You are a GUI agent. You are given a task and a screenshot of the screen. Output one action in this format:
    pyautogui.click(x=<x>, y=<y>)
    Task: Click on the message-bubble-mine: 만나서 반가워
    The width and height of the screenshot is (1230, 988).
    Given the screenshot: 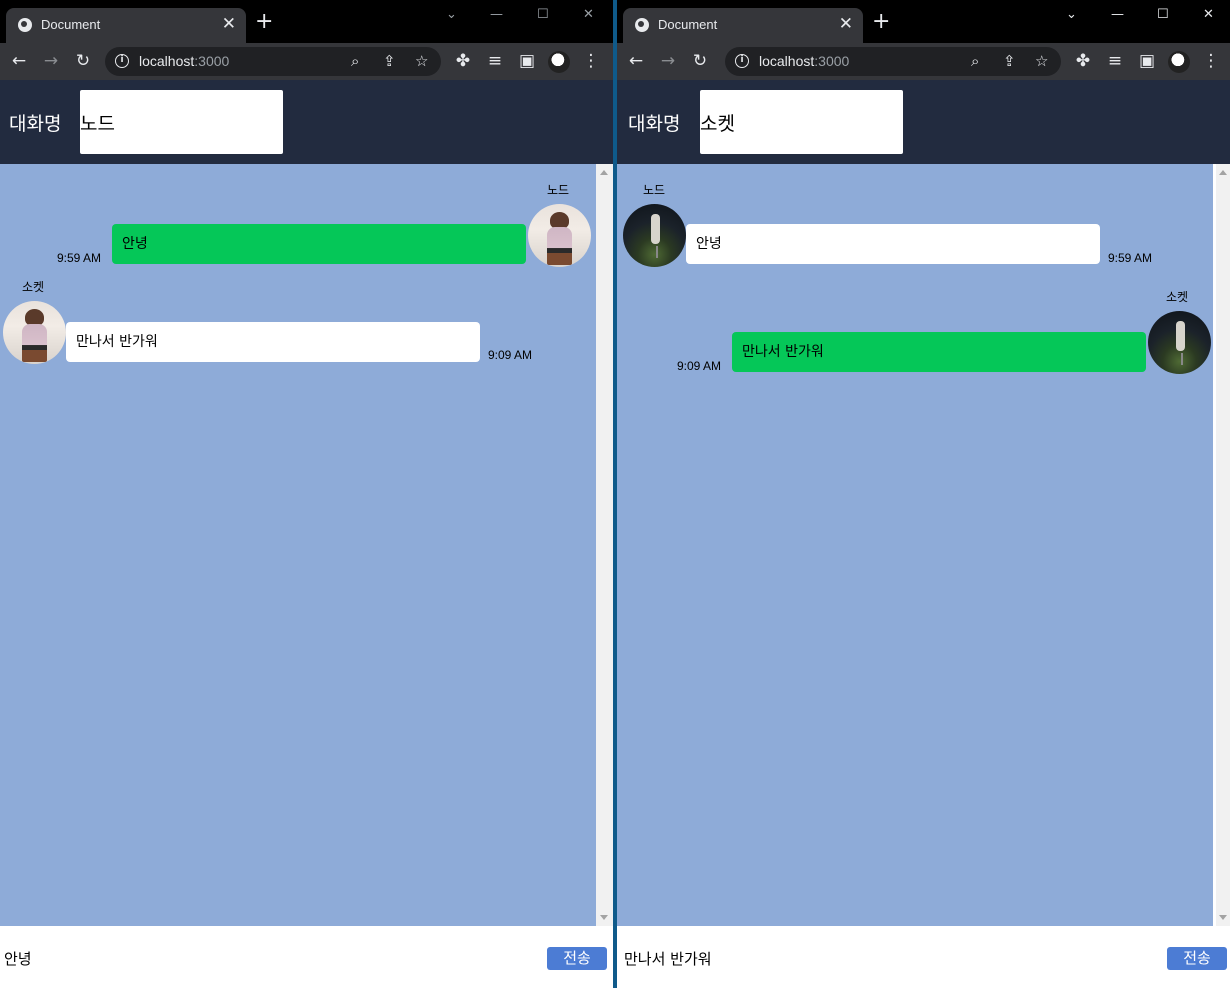 What is the action you would take?
    pyautogui.click(x=939, y=352)
    